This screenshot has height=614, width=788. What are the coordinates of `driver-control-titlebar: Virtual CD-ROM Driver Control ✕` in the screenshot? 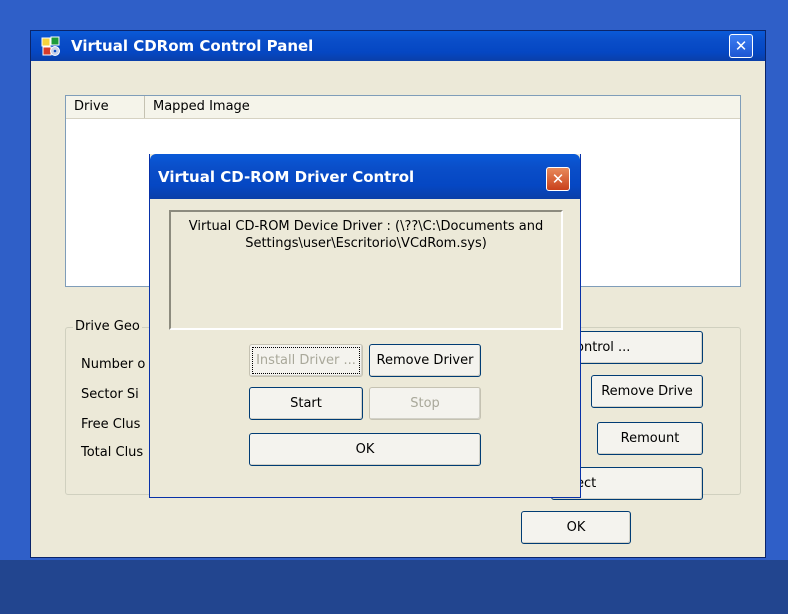 It's located at (365, 176).